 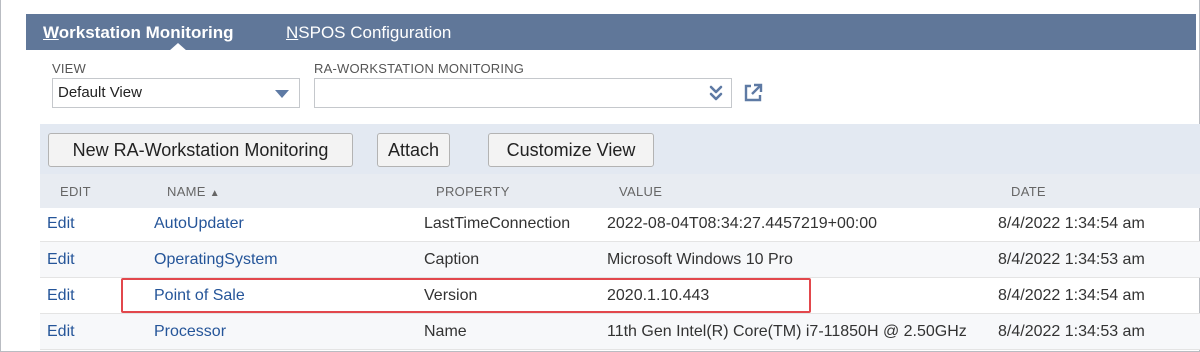 What do you see at coordinates (214, 193) in the screenshot?
I see `sort-ascending-icon: ▲` at bounding box center [214, 193].